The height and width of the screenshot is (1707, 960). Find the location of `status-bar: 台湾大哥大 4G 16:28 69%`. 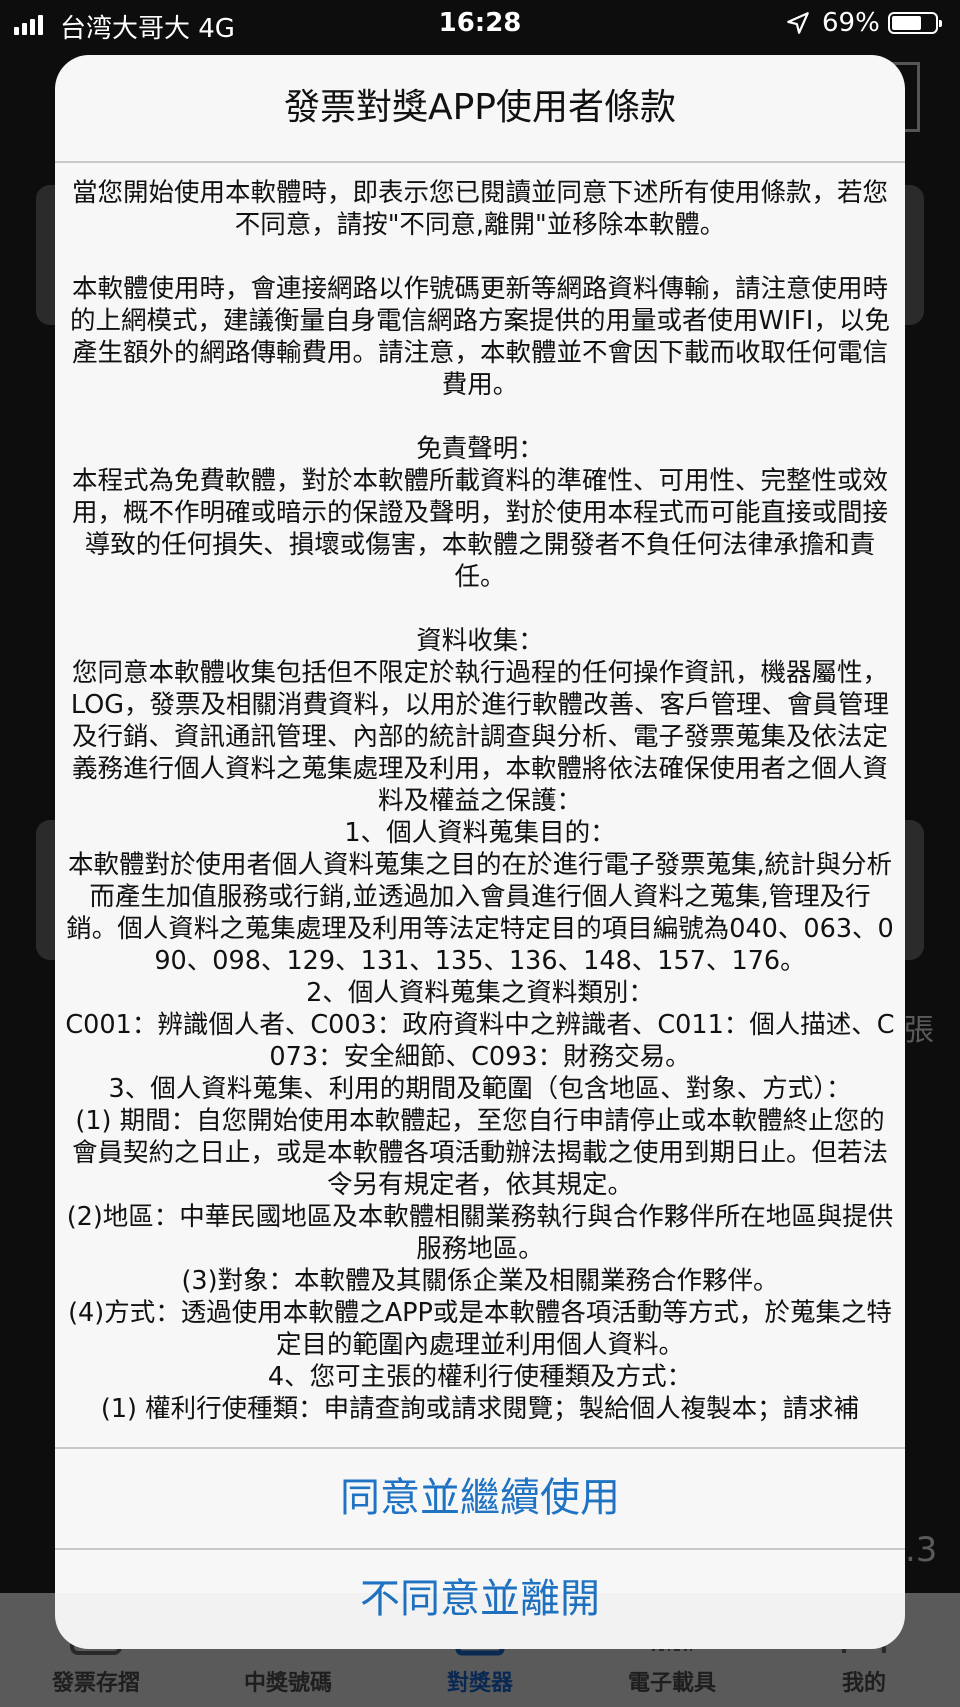

status-bar: 台湾大哥大 4G 16:28 69% is located at coordinates (480, 25).